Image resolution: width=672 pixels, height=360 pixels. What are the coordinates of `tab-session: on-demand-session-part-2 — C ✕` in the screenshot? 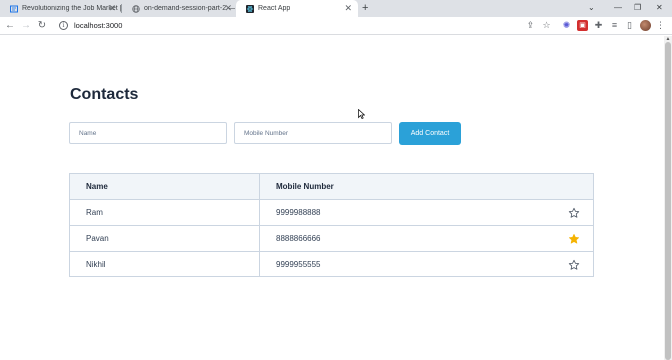 It's located at (180, 8).